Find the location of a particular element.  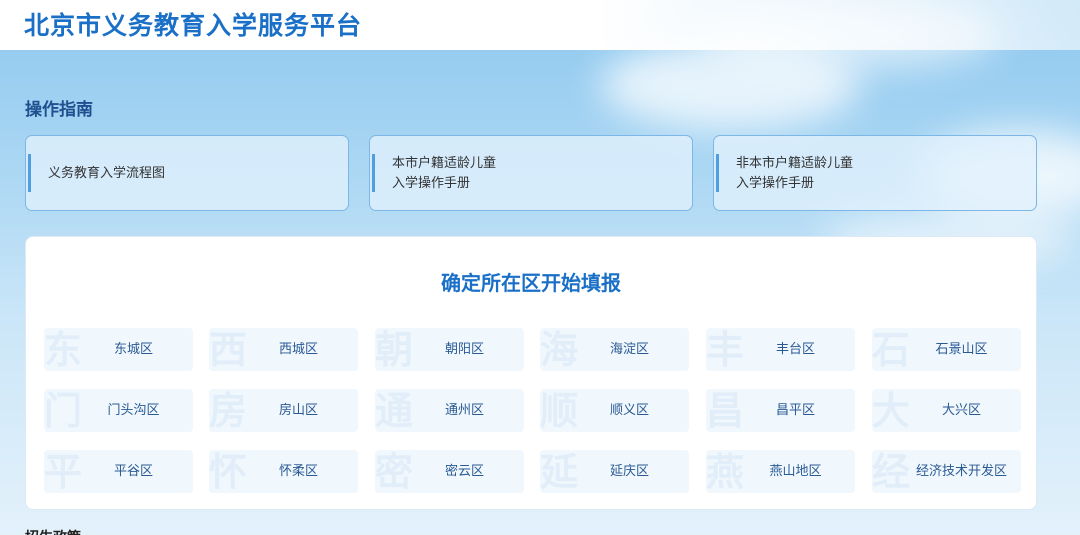

district-button: 石石景山区 is located at coordinates (946, 349).